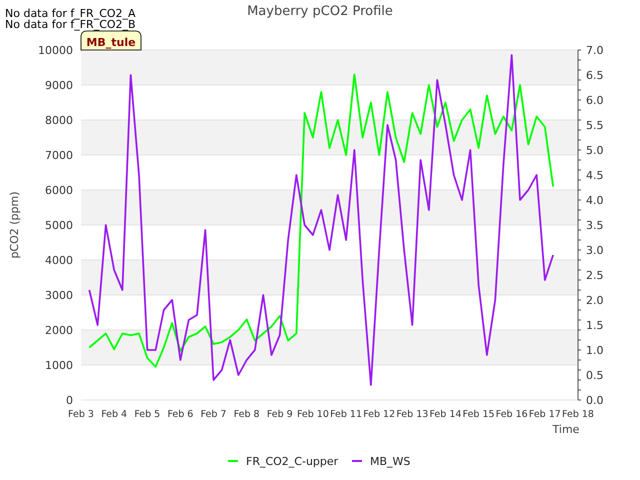  What do you see at coordinates (320, 11) in the screenshot?
I see `chart-title: Mayberry pCO2 Profile` at bounding box center [320, 11].